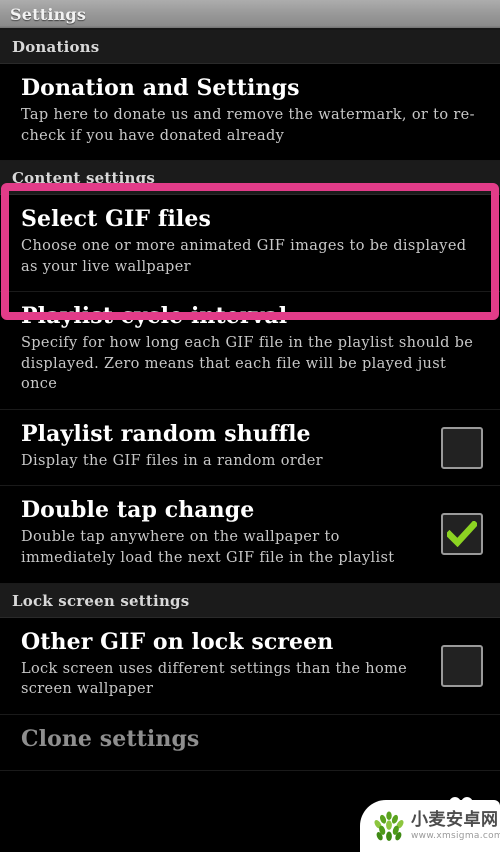 The image size is (500, 852). I want to click on section-header-lock-screen-settings: Lock screen settings, so click(250, 600).